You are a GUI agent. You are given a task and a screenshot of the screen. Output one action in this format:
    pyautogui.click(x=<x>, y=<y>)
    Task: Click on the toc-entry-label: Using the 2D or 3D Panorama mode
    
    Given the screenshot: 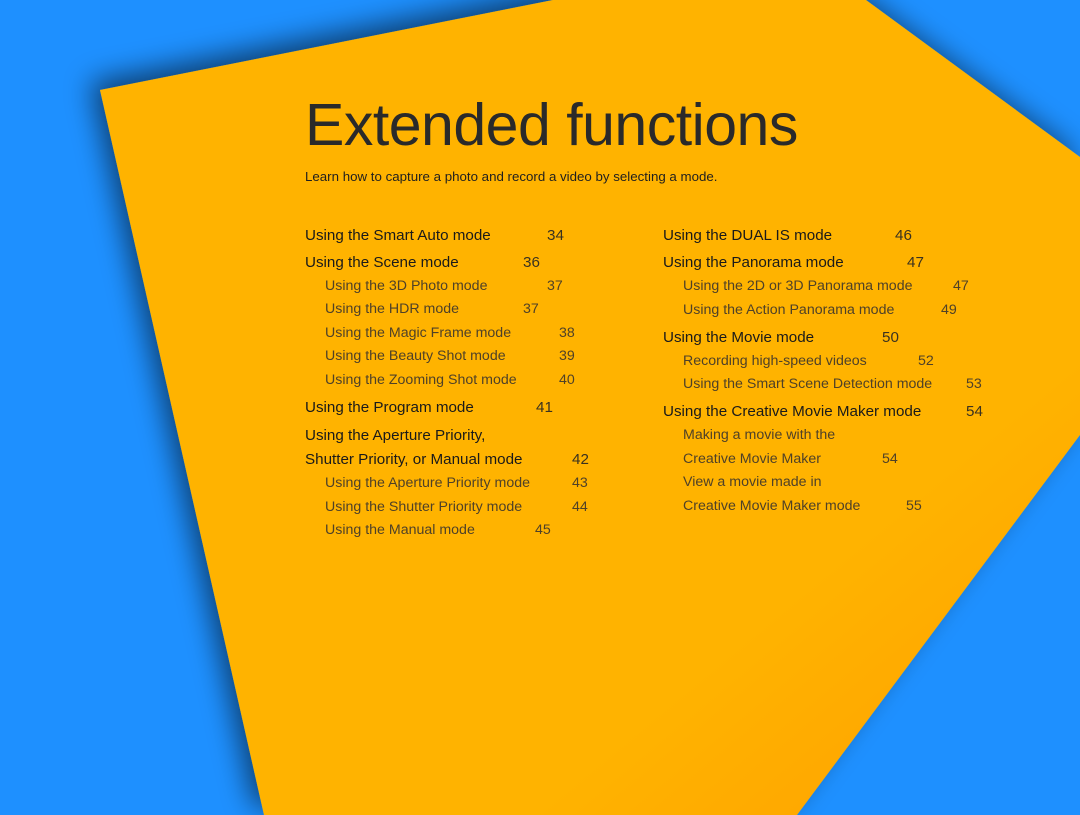 What is the action you would take?
    pyautogui.click(x=798, y=286)
    